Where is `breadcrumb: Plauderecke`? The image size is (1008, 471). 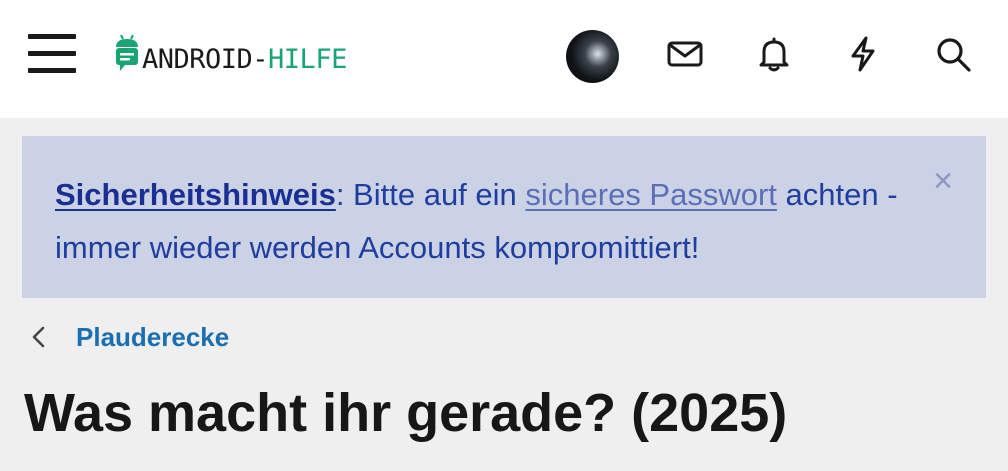
breadcrumb: Plauderecke is located at coordinates (128, 337).